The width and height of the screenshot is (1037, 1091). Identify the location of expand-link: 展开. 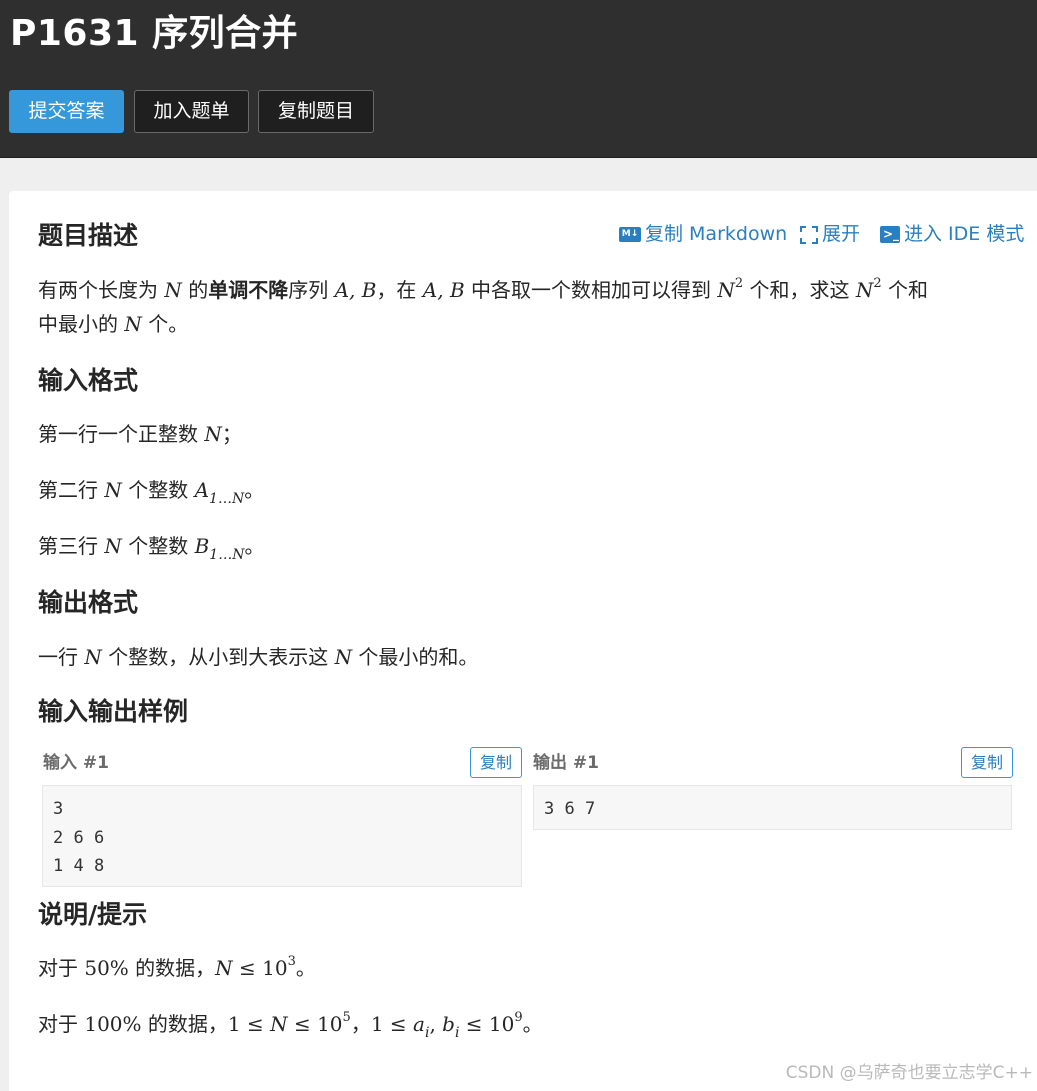
(830, 234).